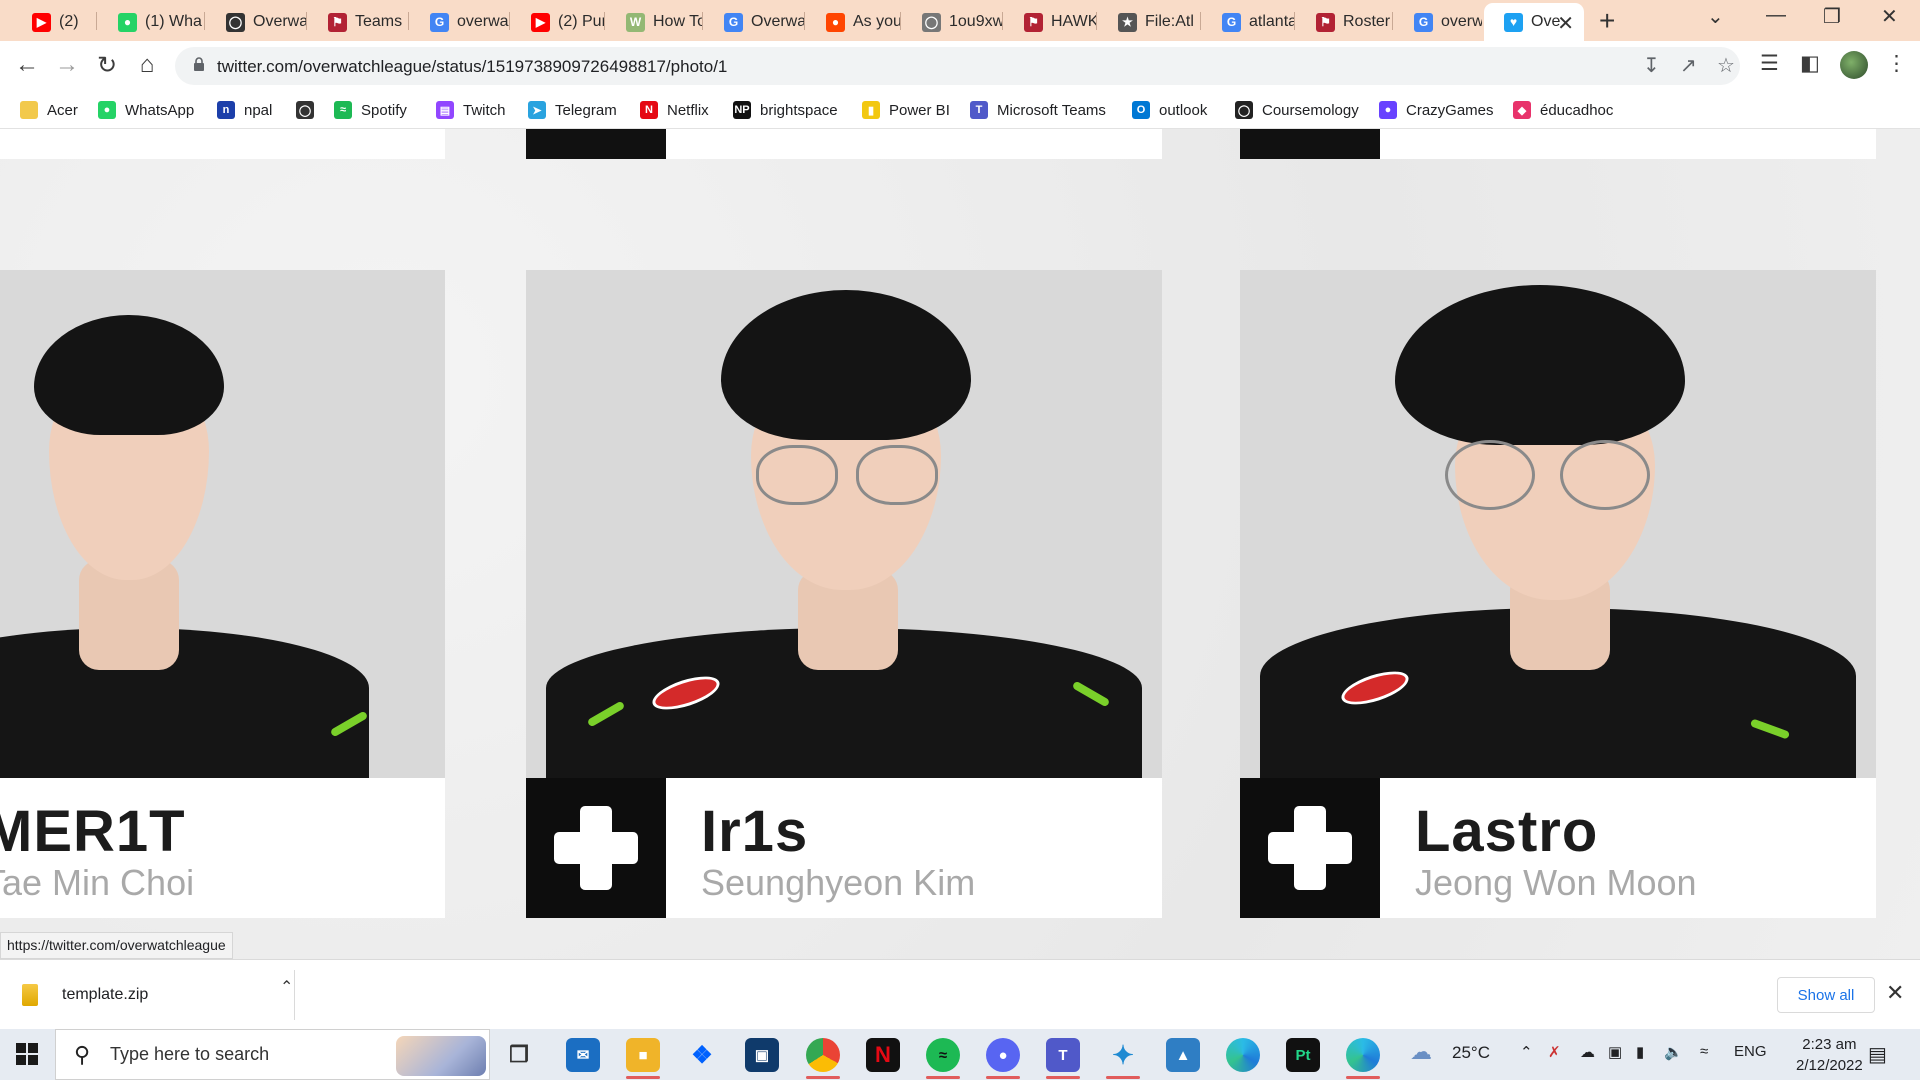  I want to click on media-icon: ☰, so click(1769, 63).